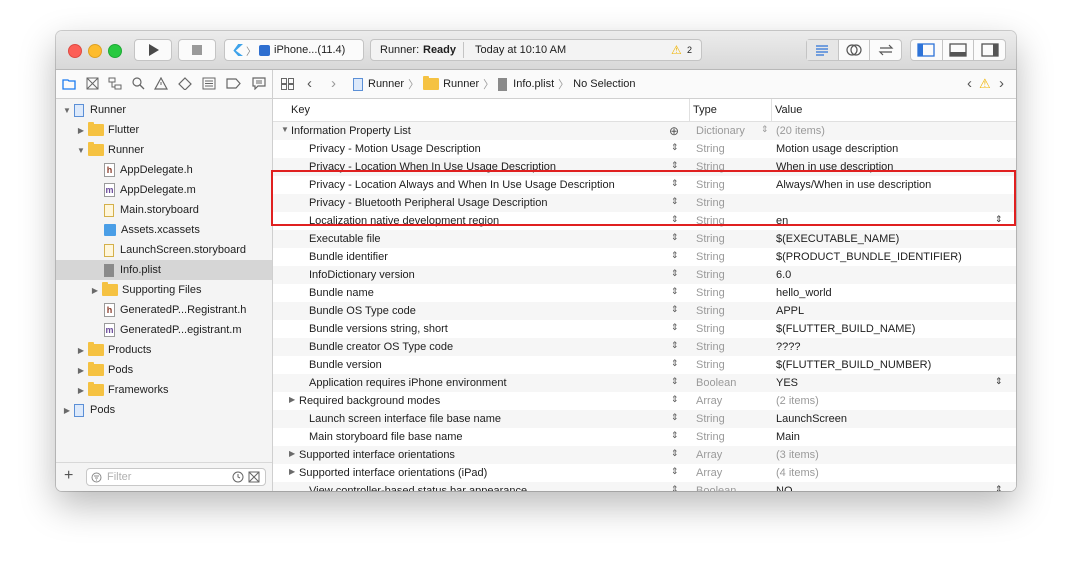 This screenshot has height=572, width=1072. What do you see at coordinates (958, 50) in the screenshot?
I see `panel-toggle-control` at bounding box center [958, 50].